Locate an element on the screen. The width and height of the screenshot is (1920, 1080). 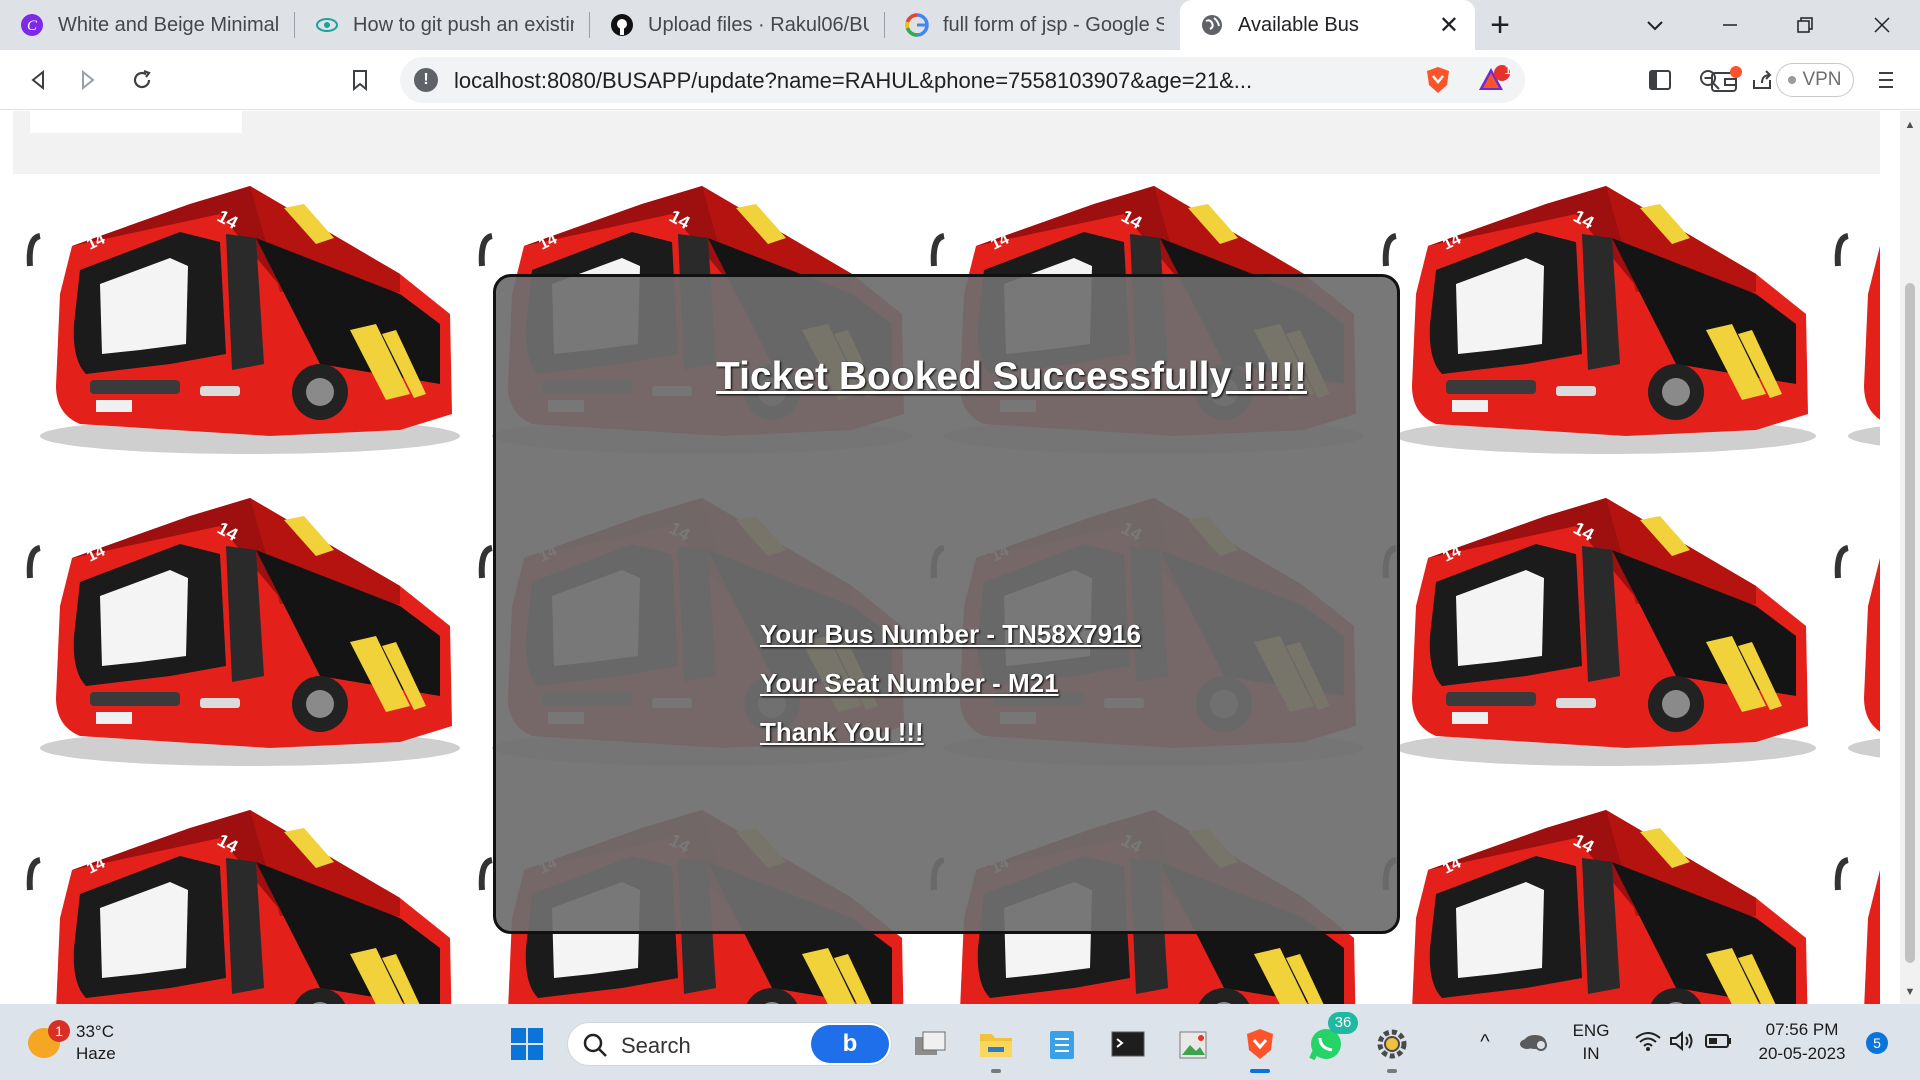
svg-text: C is located at coordinates (32, 26).